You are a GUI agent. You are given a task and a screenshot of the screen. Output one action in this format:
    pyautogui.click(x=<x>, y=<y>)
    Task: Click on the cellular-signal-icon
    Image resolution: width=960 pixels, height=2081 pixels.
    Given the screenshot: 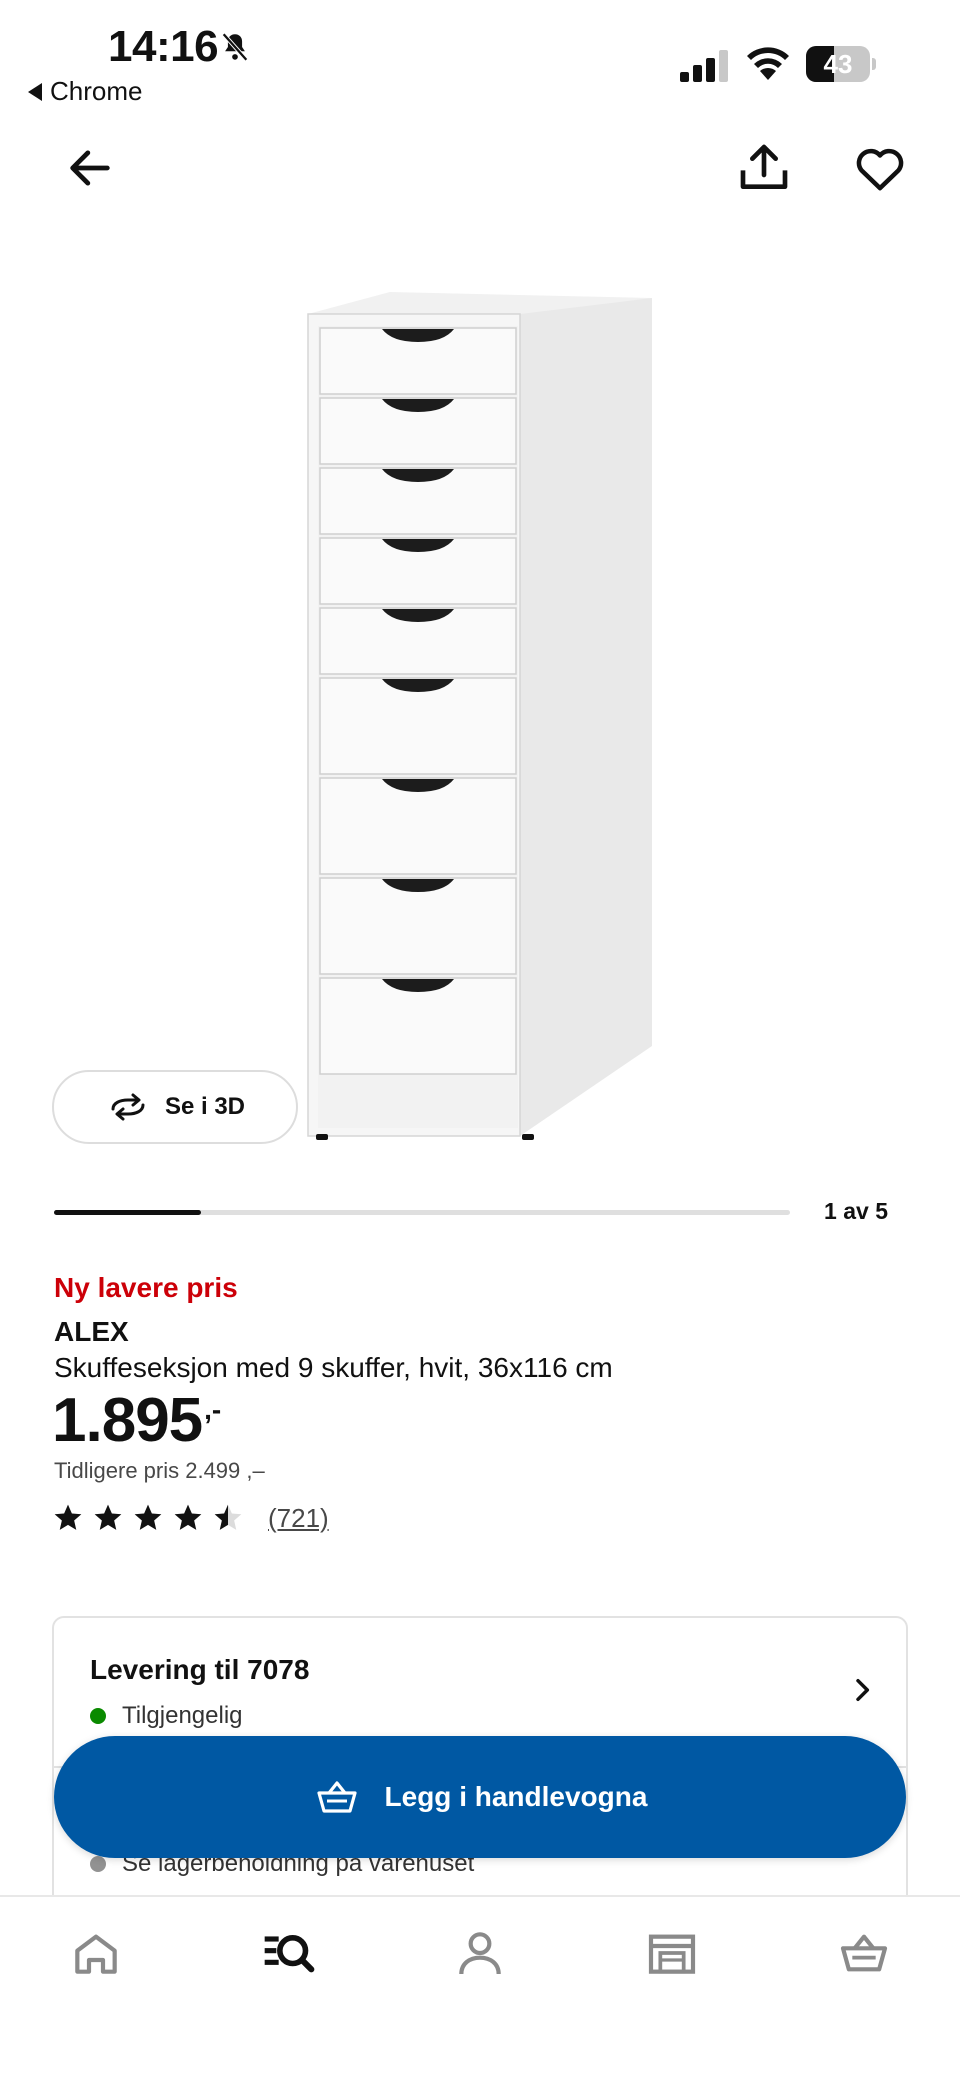 What is the action you would take?
    pyautogui.click(x=704, y=66)
    